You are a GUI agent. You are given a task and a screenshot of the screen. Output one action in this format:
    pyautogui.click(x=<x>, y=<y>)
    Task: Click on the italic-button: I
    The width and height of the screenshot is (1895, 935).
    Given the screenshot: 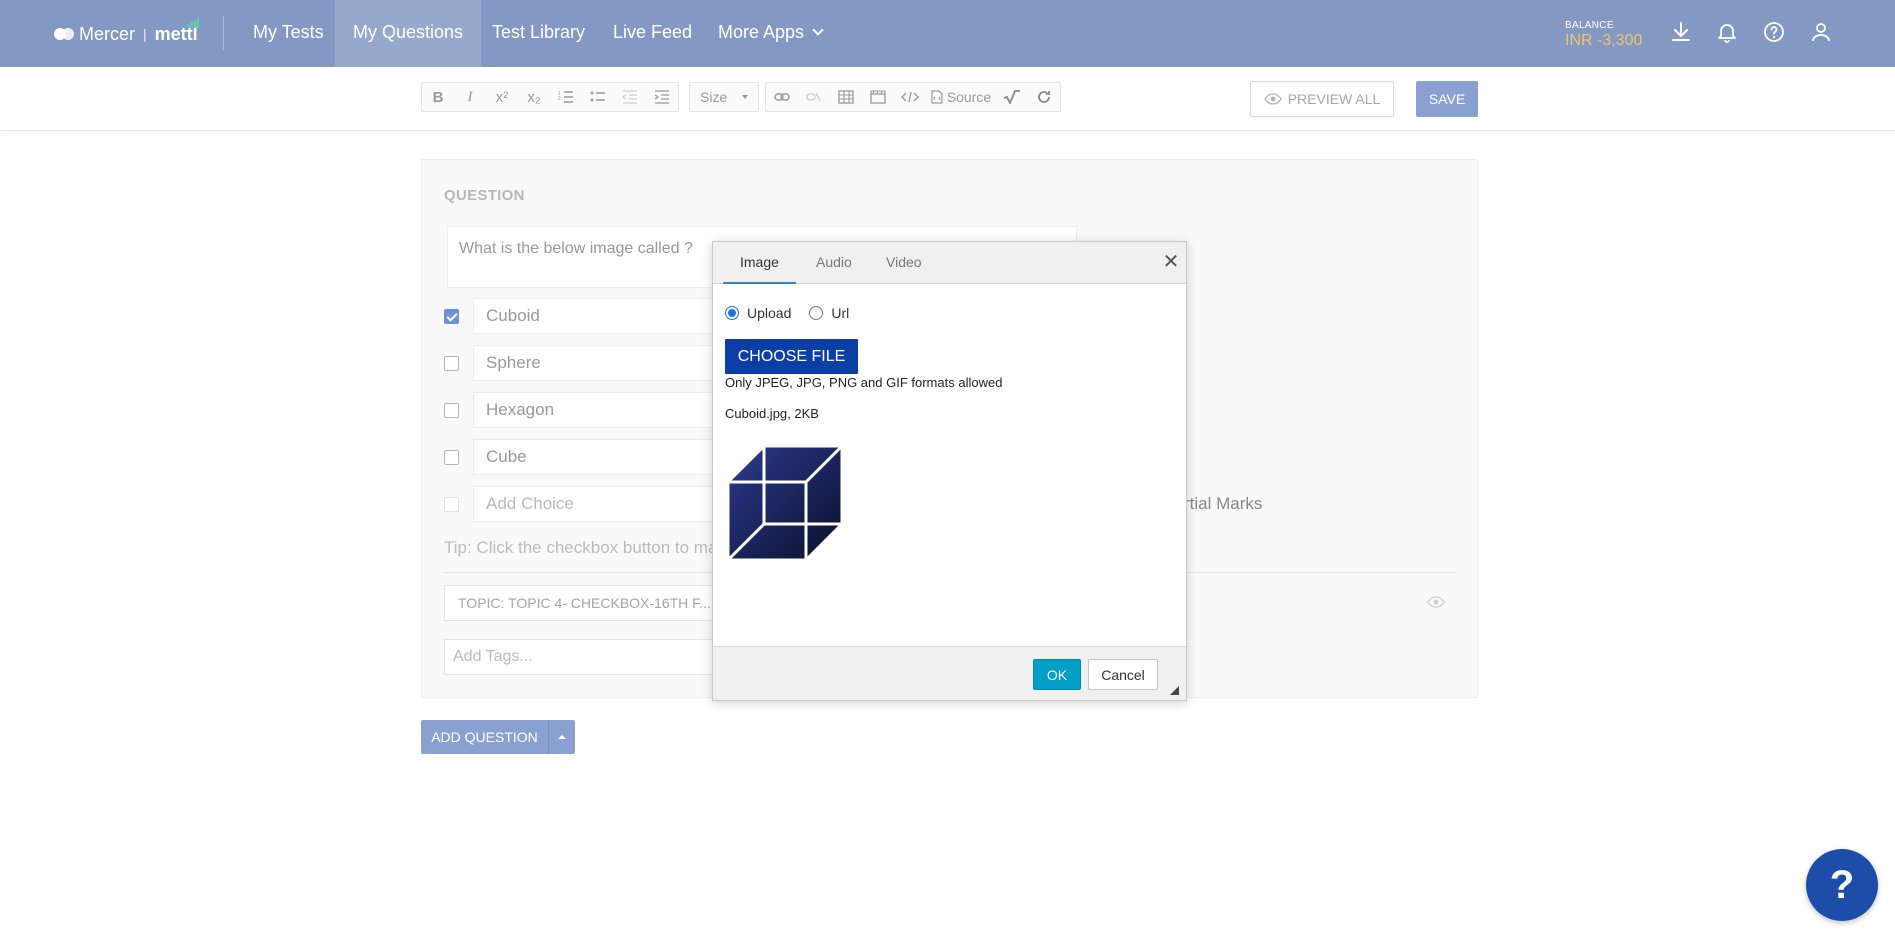 What is the action you would take?
    pyautogui.click(x=470, y=97)
    